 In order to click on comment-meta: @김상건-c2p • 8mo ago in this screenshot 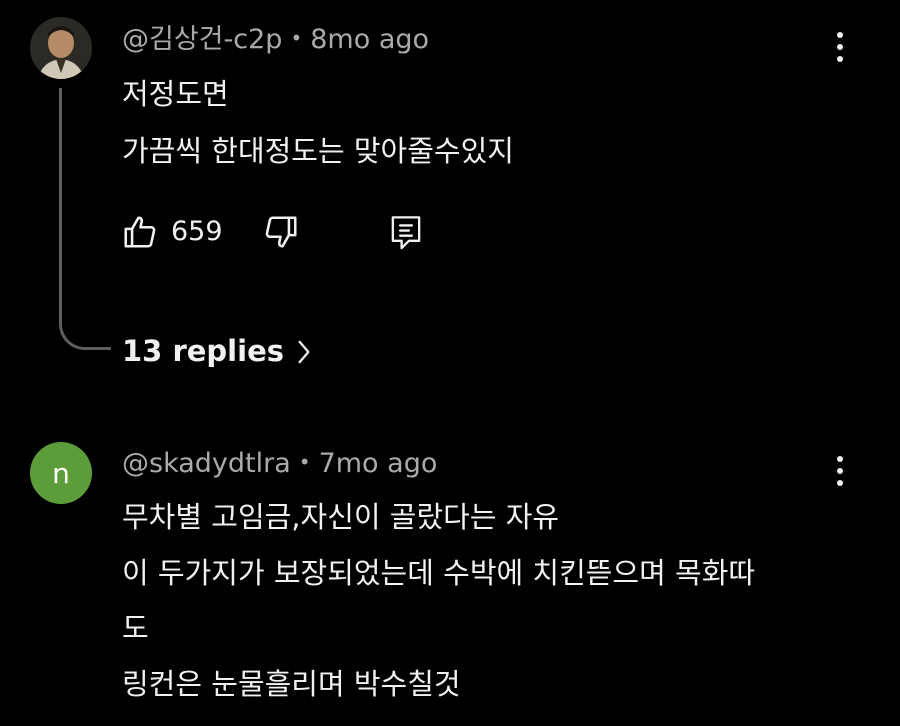, I will do `click(275, 39)`.